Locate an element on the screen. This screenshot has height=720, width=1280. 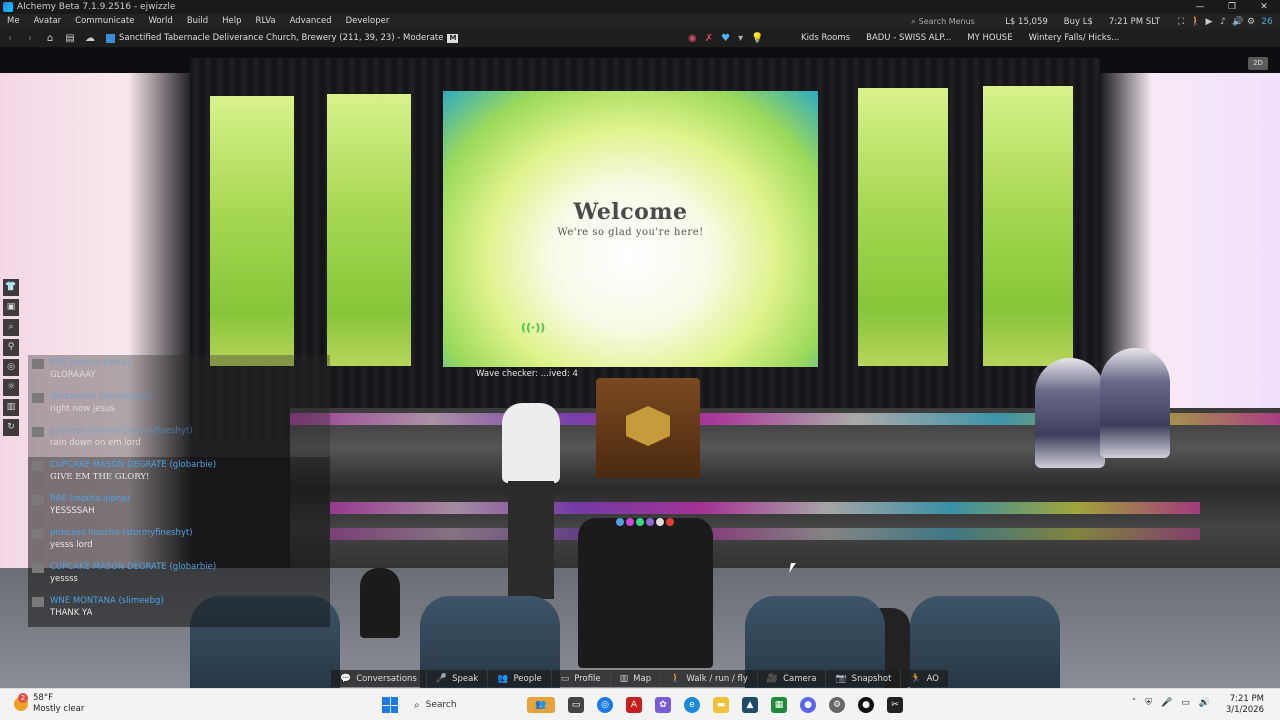
menu-build: Build is located at coordinates (197, 21).